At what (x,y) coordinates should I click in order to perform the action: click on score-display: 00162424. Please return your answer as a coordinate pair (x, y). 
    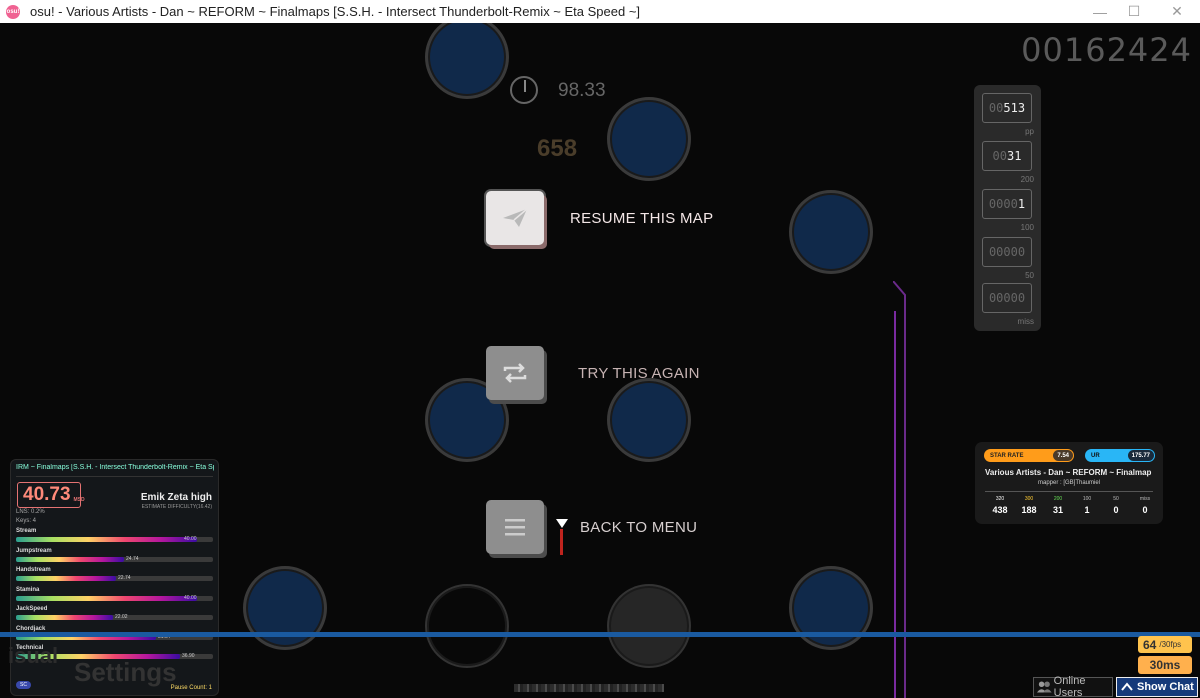
    Looking at the image, I should click on (1106, 50).